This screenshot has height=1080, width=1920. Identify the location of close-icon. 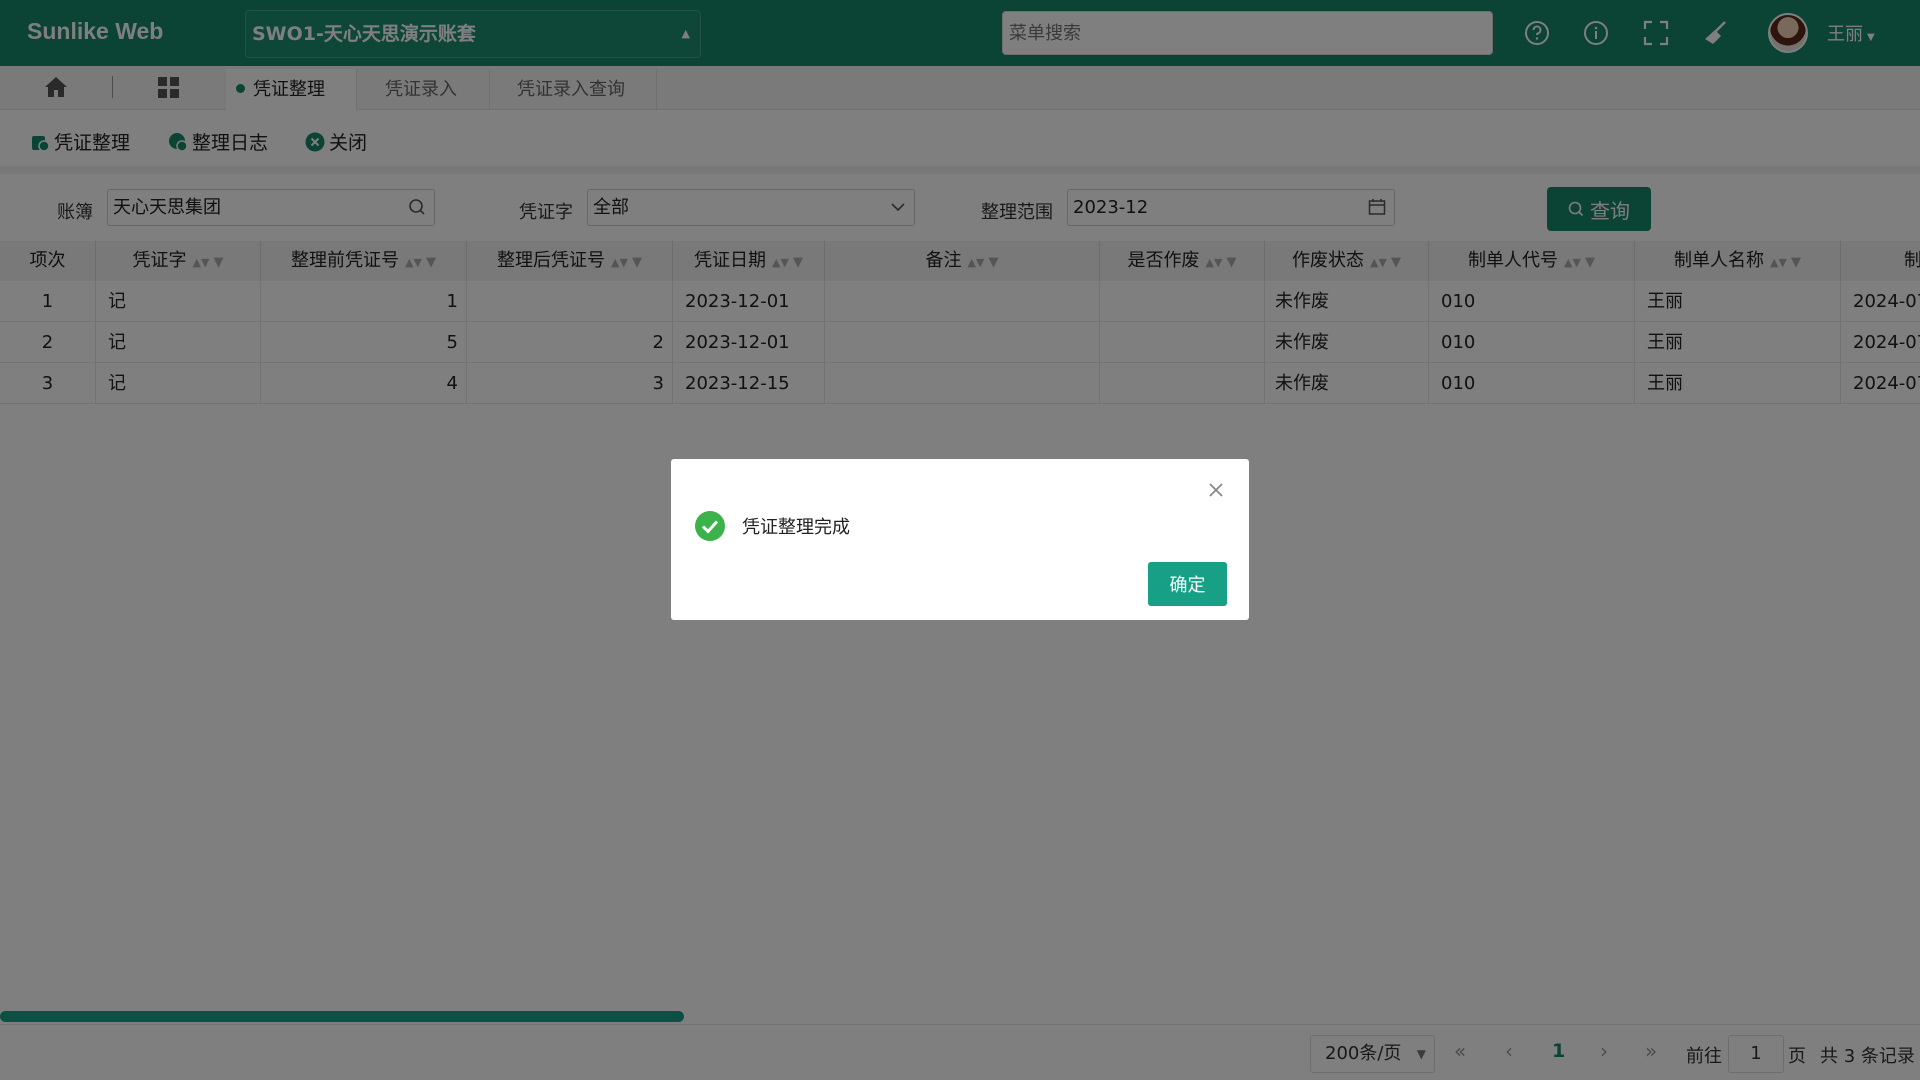
(1216, 490).